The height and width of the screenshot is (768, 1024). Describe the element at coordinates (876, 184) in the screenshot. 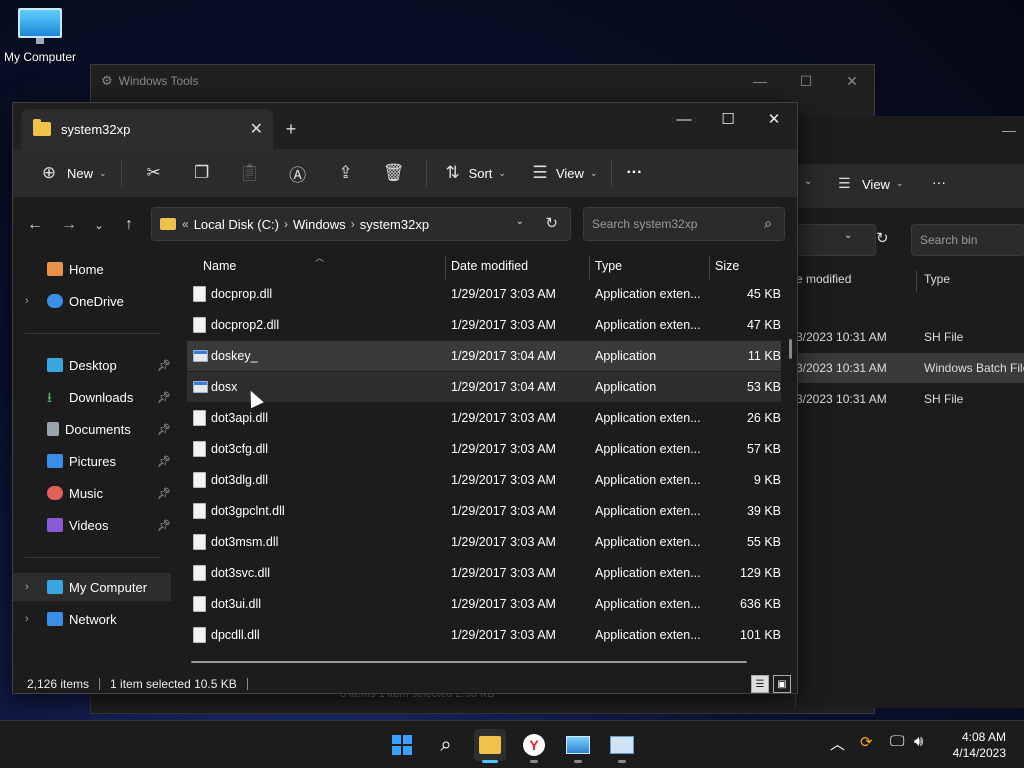

I see `bin-view-button: View` at that location.